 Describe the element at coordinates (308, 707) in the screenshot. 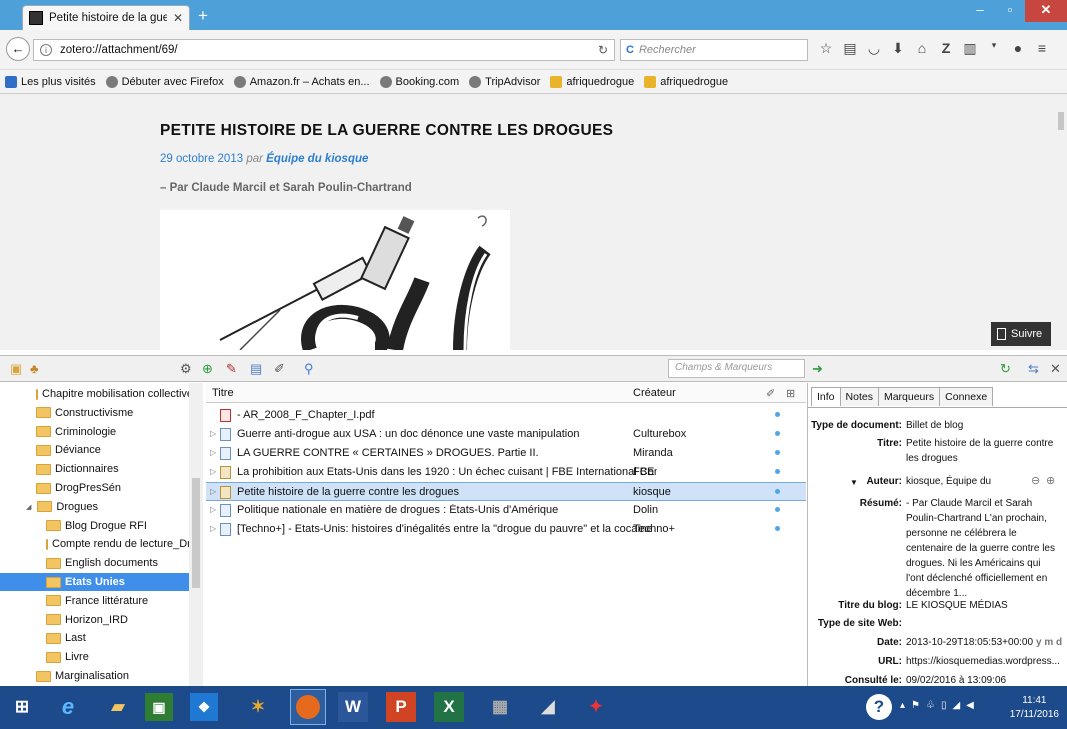

I see `firefox-icon` at that location.